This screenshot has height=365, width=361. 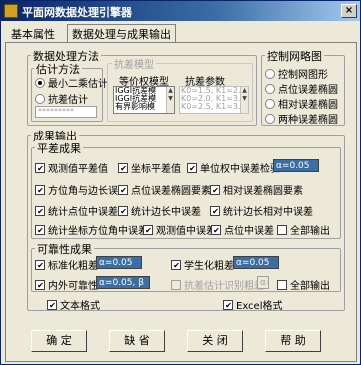 I want to click on estimation-value-input: *********, so click(x=66, y=112).